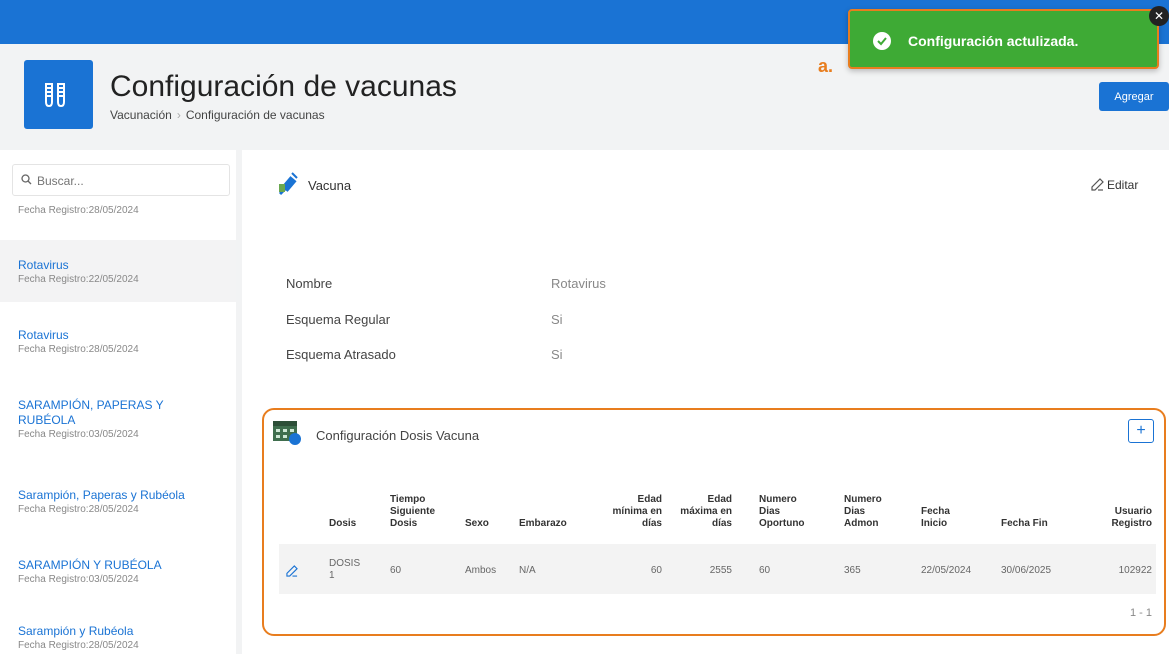 This screenshot has height=654, width=1169. What do you see at coordinates (720, 570) in the screenshot?
I see `cell-edad-maxima: 2555` at bounding box center [720, 570].